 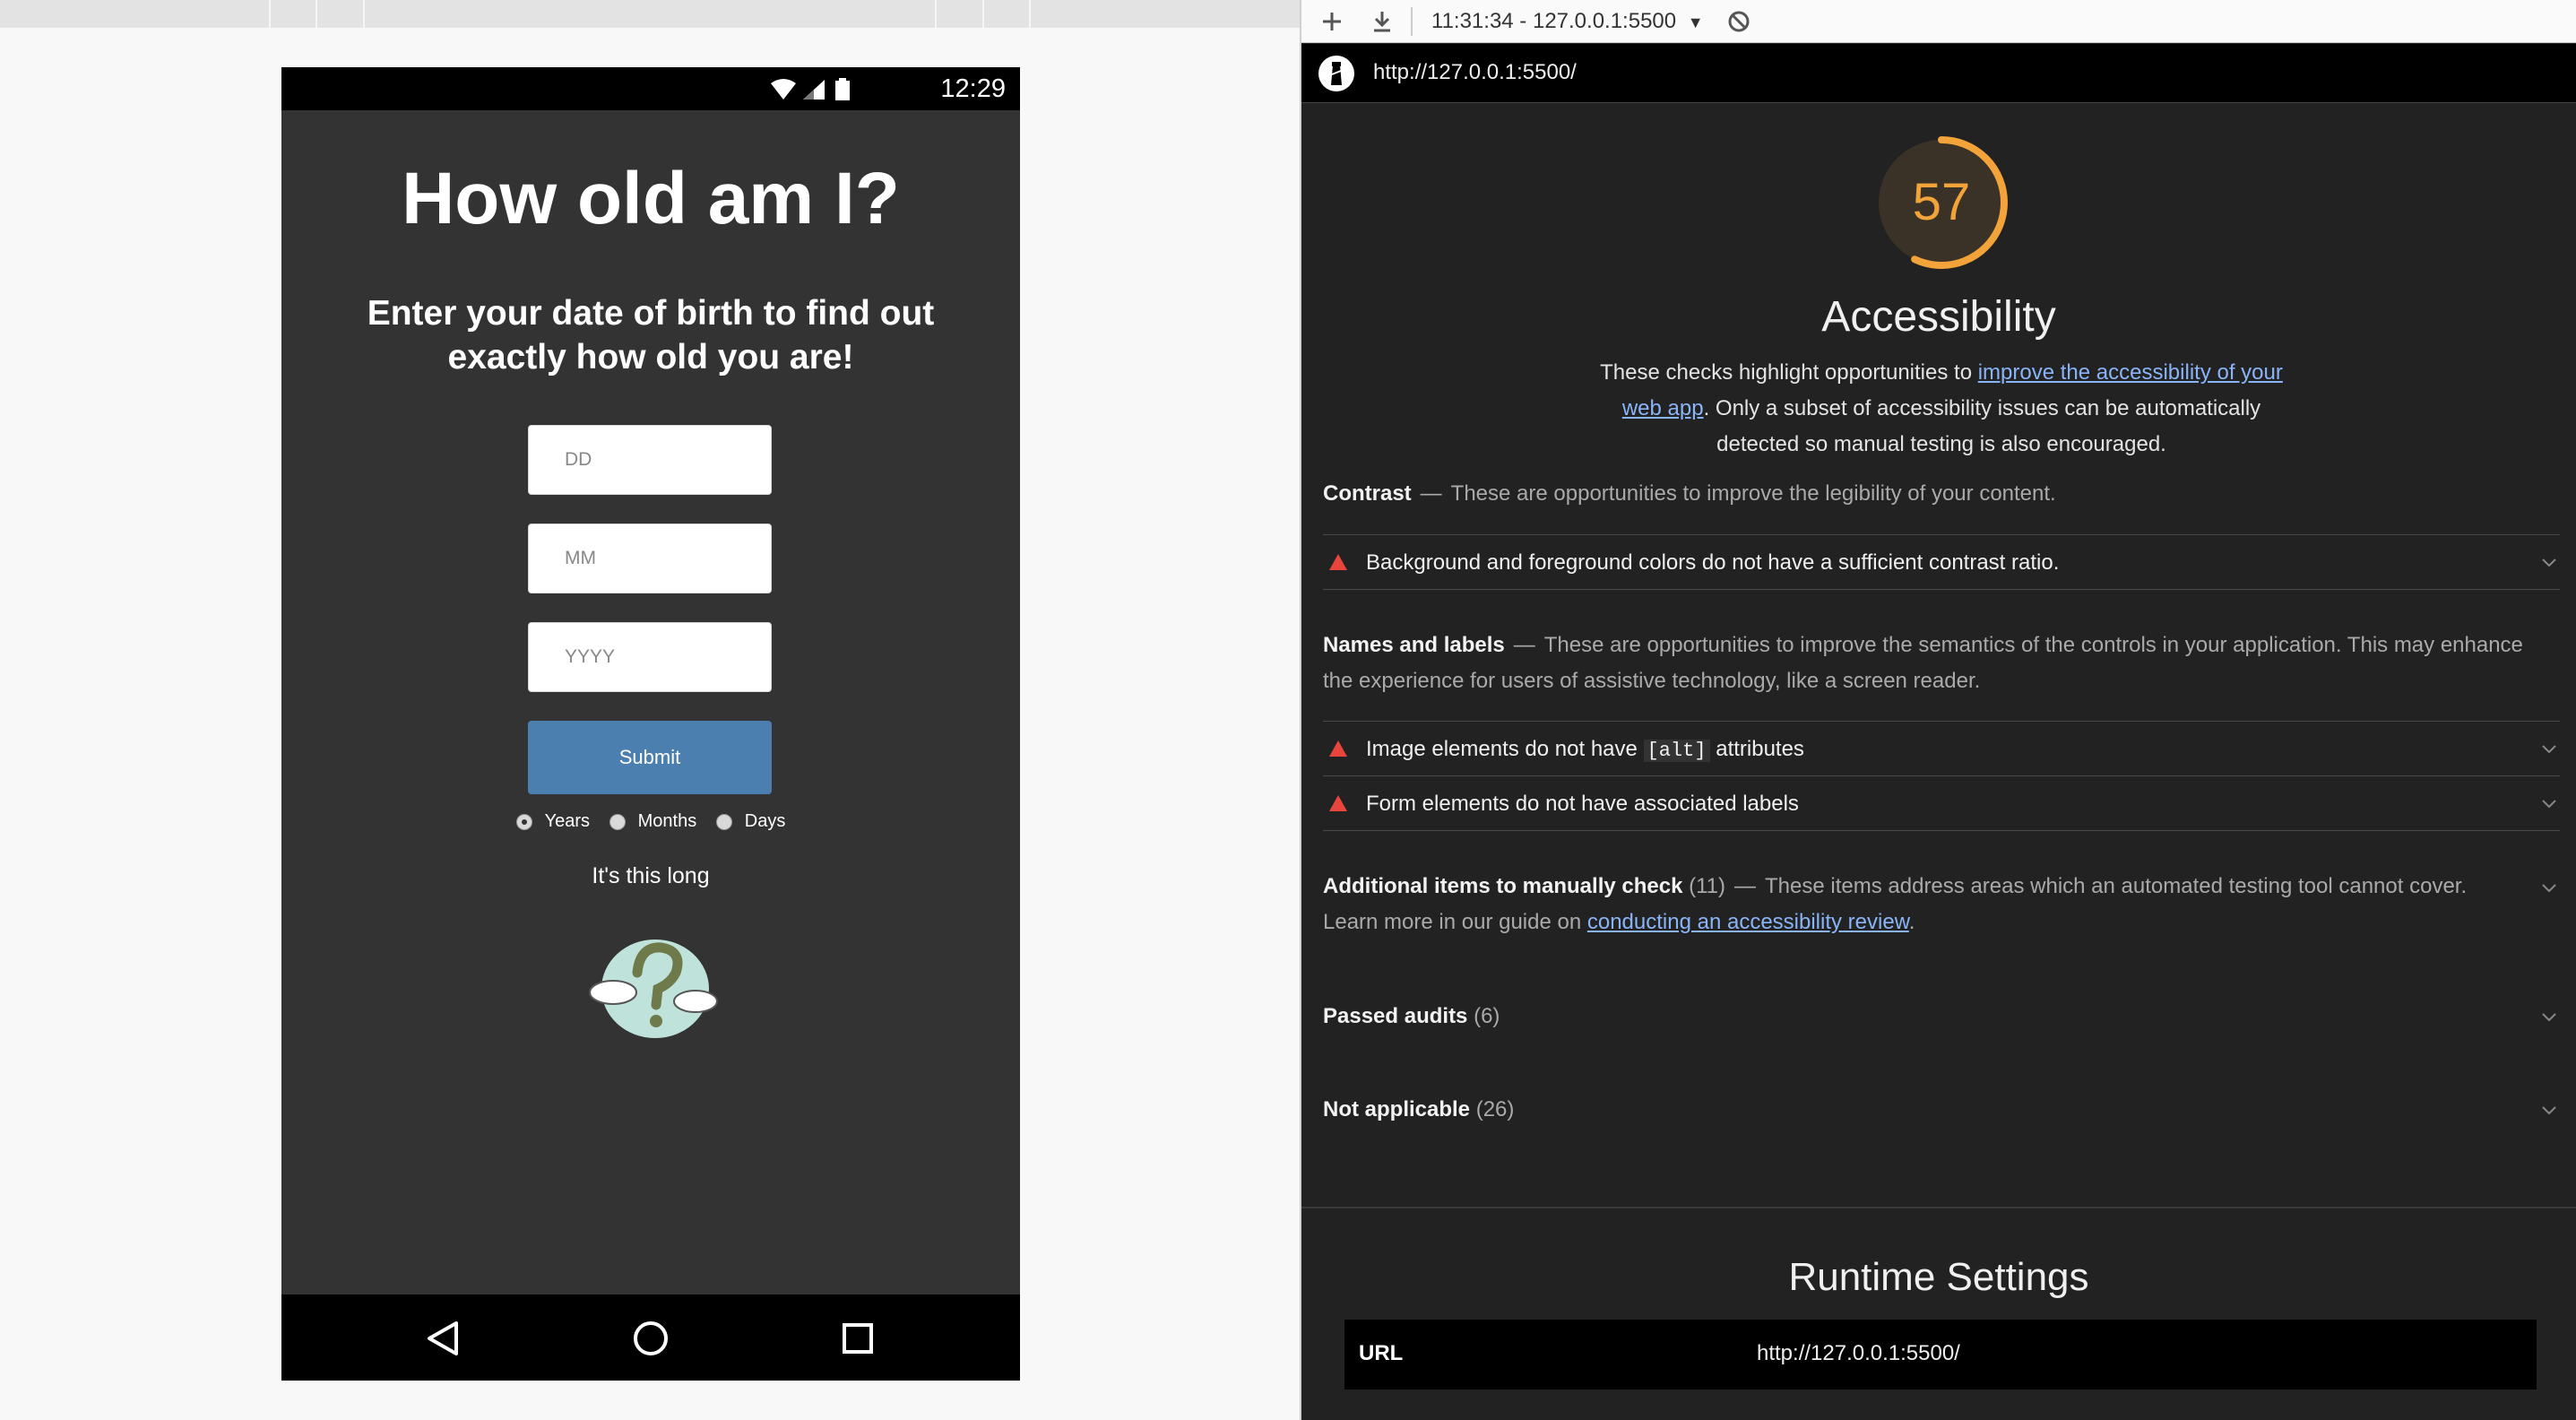 I want to click on runtime-settings-table: URL http://127.0.0.1:5500/, so click(x=1940, y=1355).